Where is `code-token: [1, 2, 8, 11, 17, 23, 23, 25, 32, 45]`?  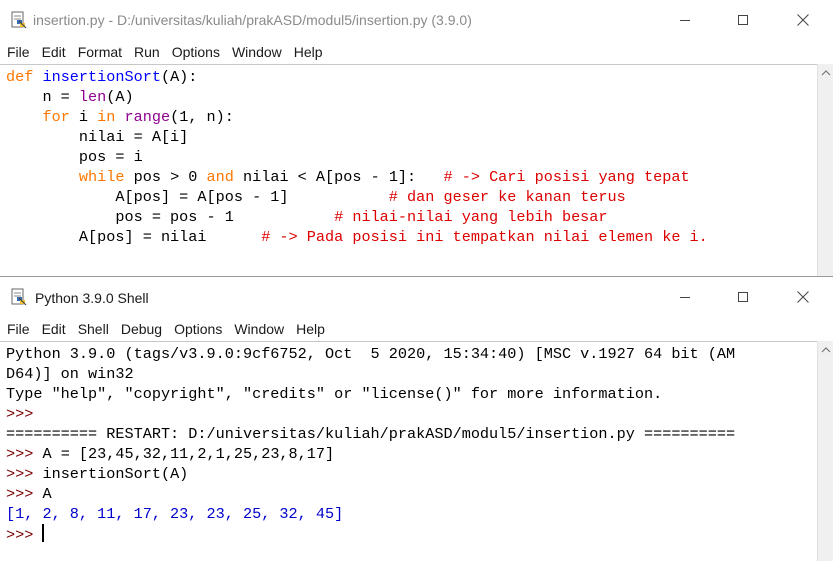
code-token: [1, 2, 8, 11, 17, 23, 23, 25, 32, 45] is located at coordinates (175, 514).